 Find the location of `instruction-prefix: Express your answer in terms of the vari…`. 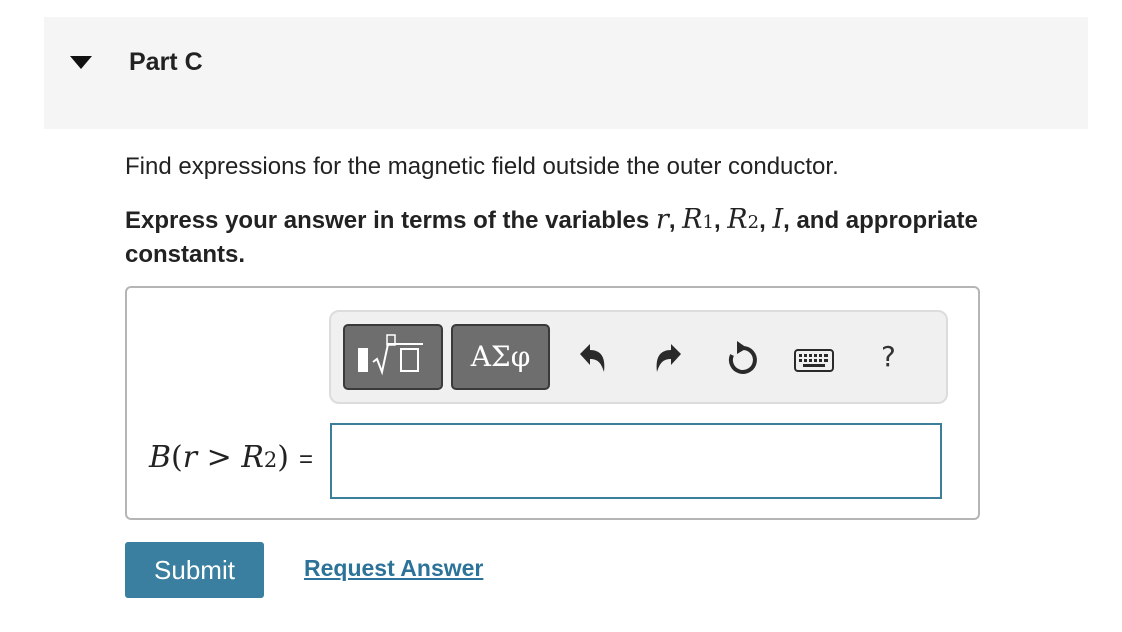

instruction-prefix: Express your answer in terms of the vari… is located at coordinates (387, 220).